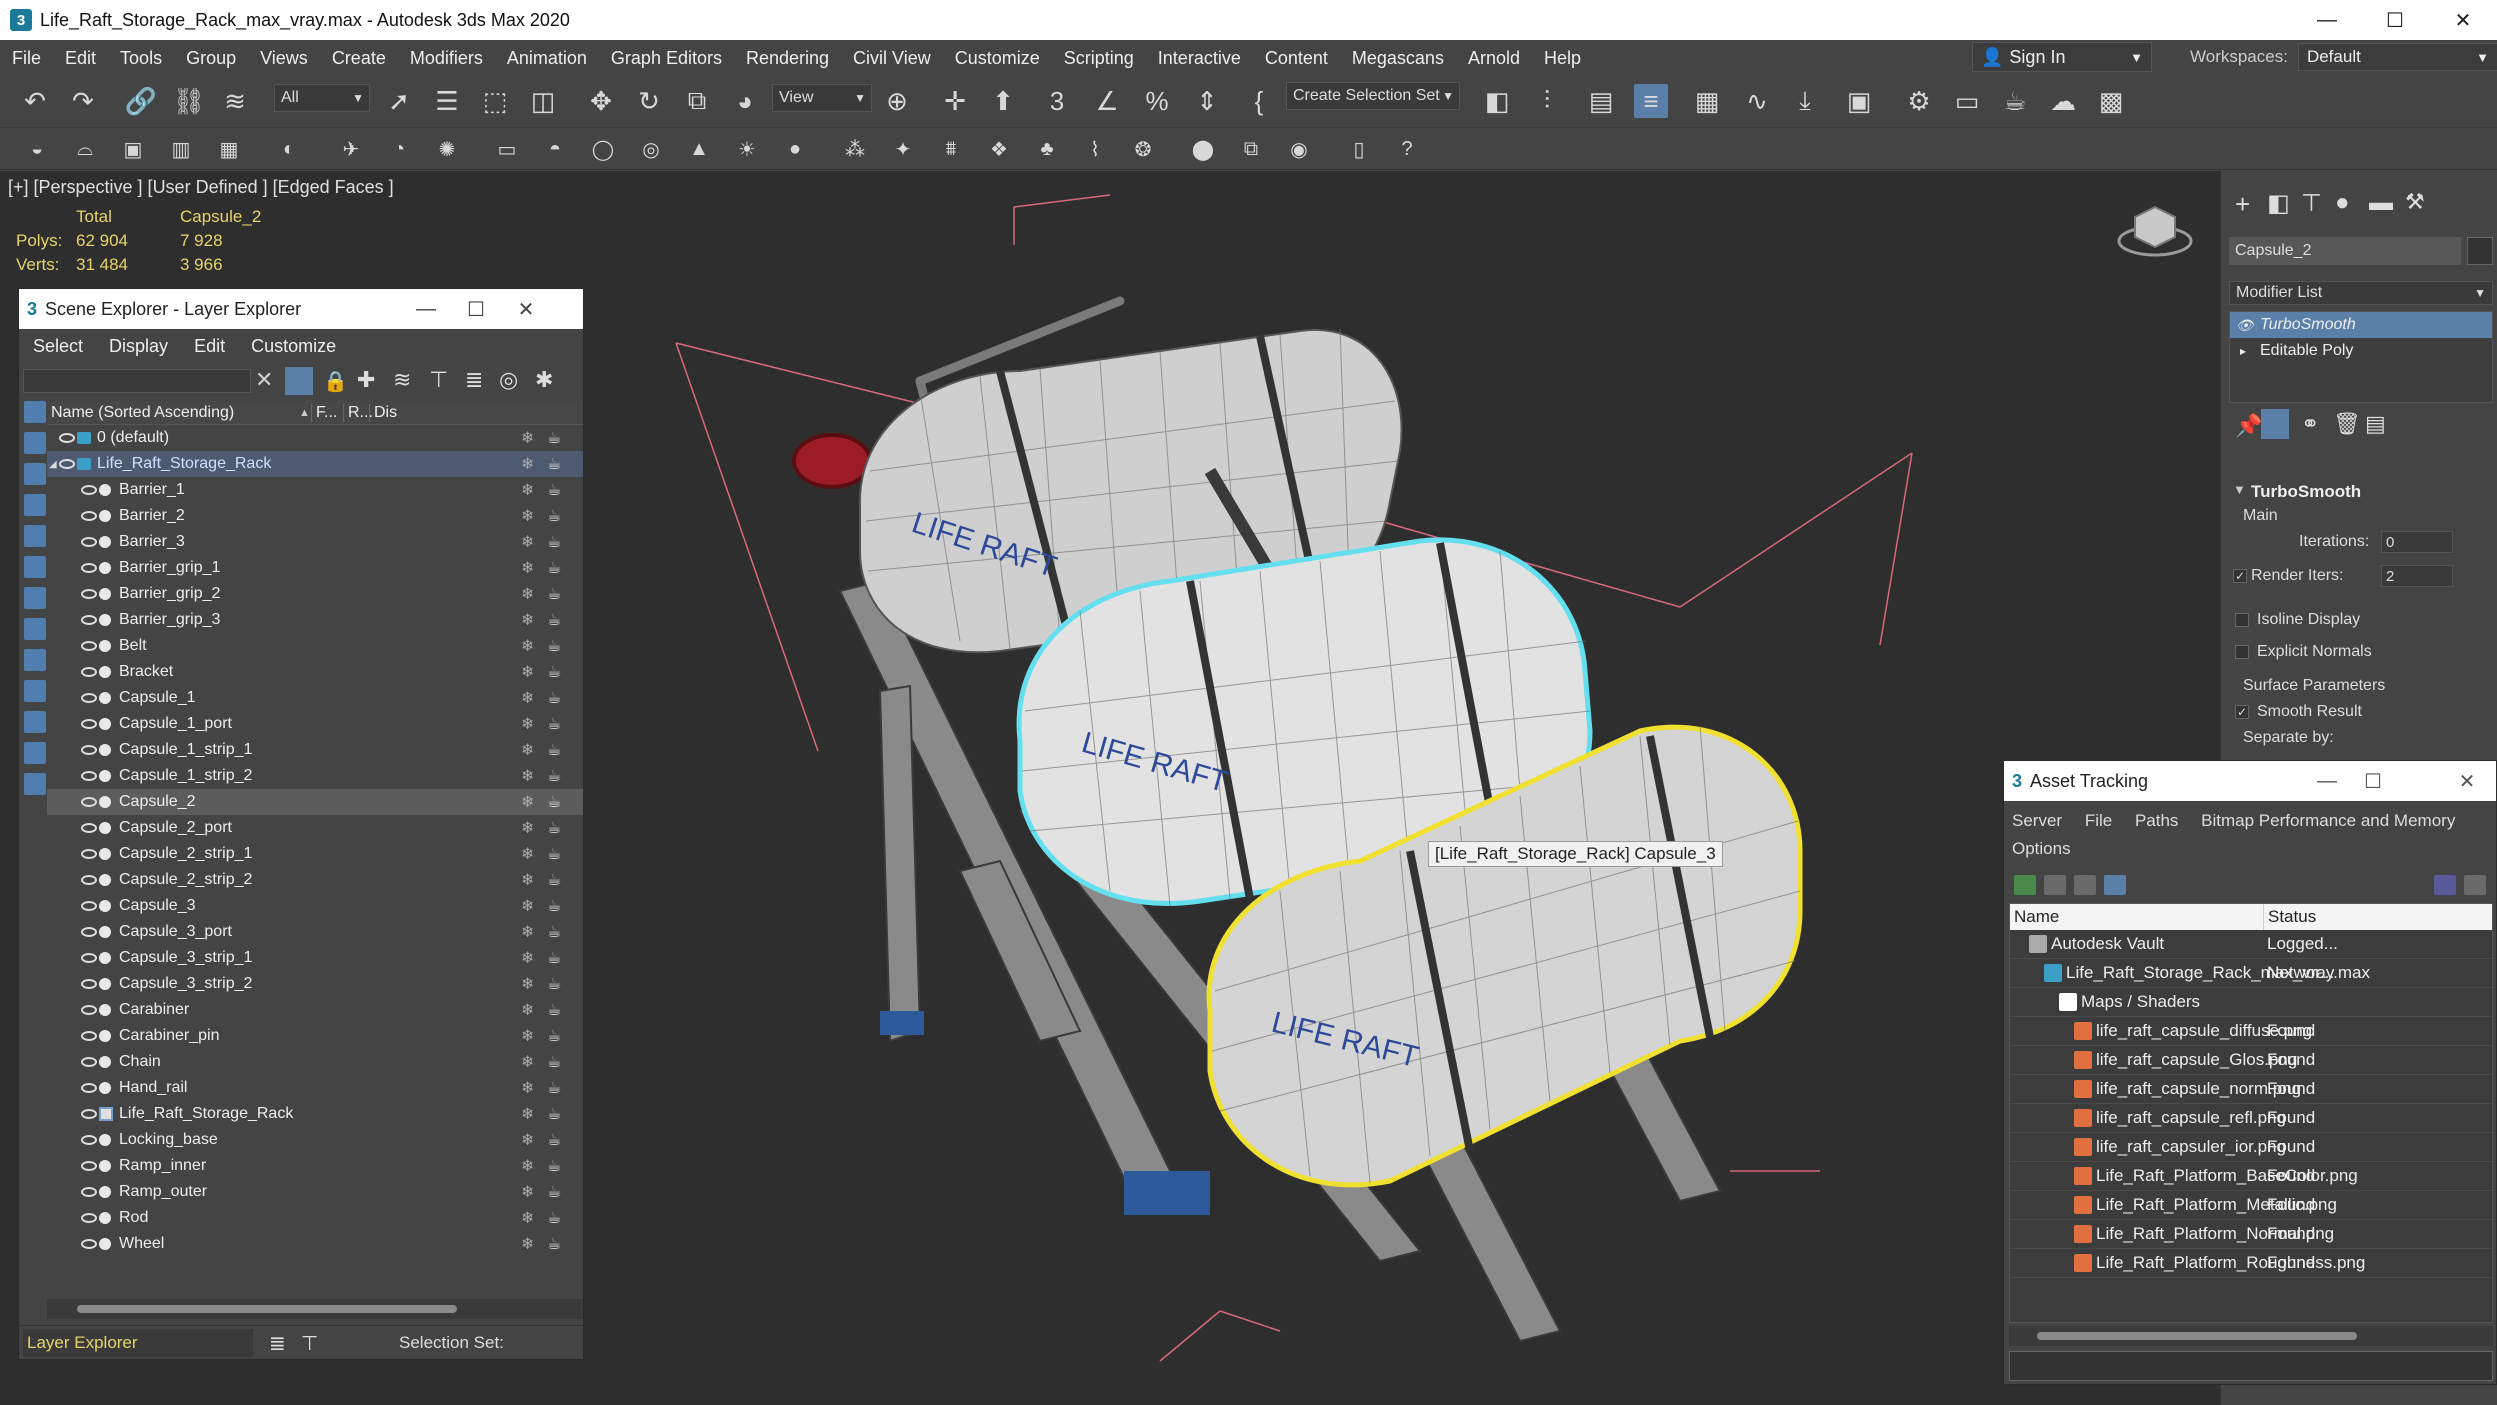  What do you see at coordinates (2025, 885) in the screenshot?
I see `refresh-icon` at bounding box center [2025, 885].